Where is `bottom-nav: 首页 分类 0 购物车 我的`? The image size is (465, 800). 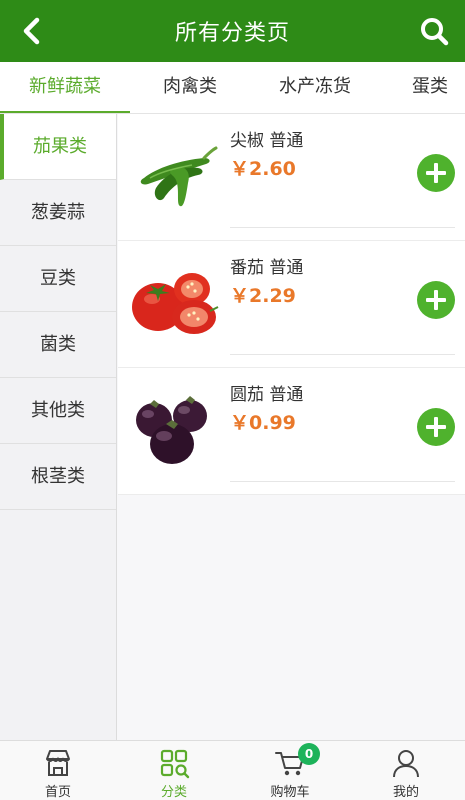
bottom-nav: 首页 分类 0 购物车 我的 is located at coordinates (232, 770).